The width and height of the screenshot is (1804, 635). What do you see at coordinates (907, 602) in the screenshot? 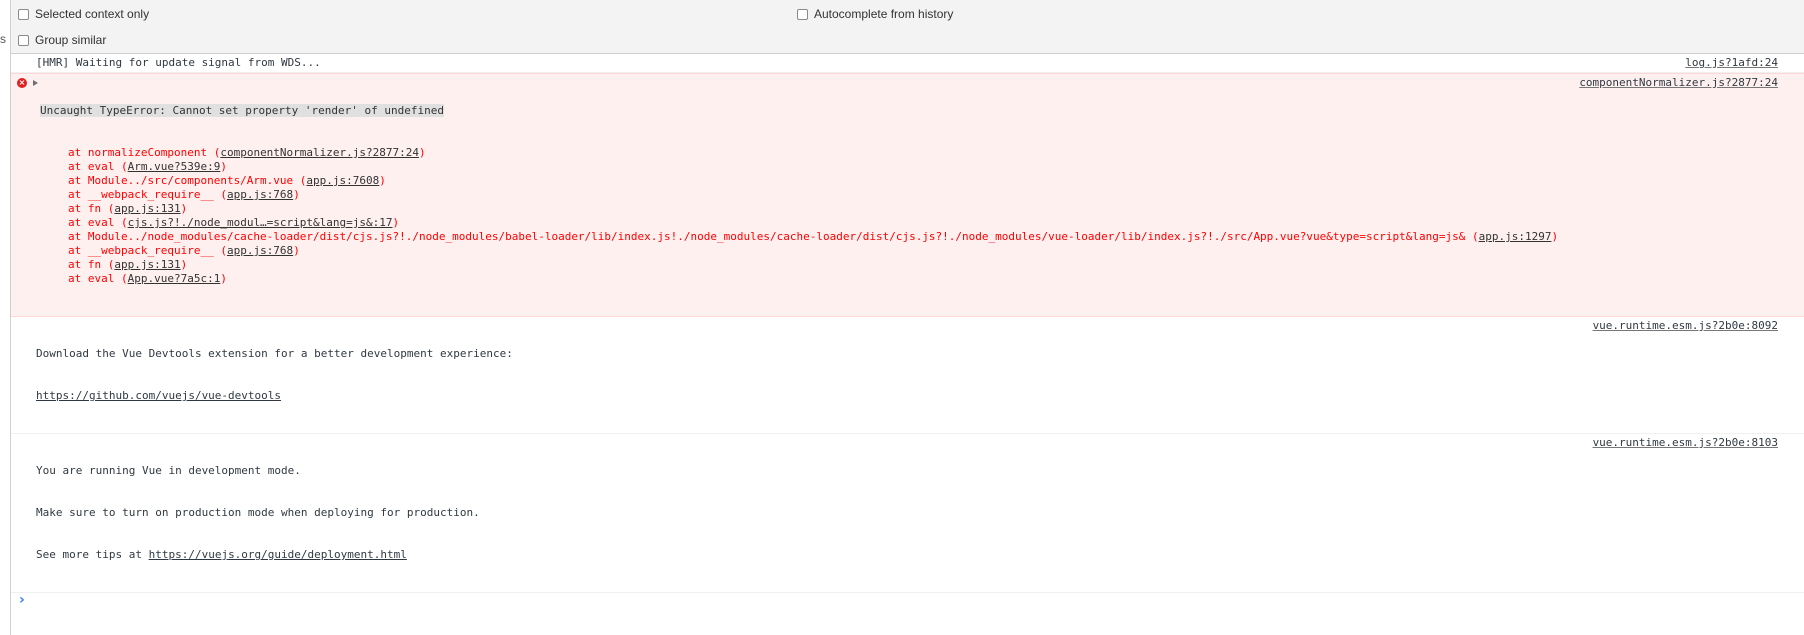
I see `console-input: ›` at bounding box center [907, 602].